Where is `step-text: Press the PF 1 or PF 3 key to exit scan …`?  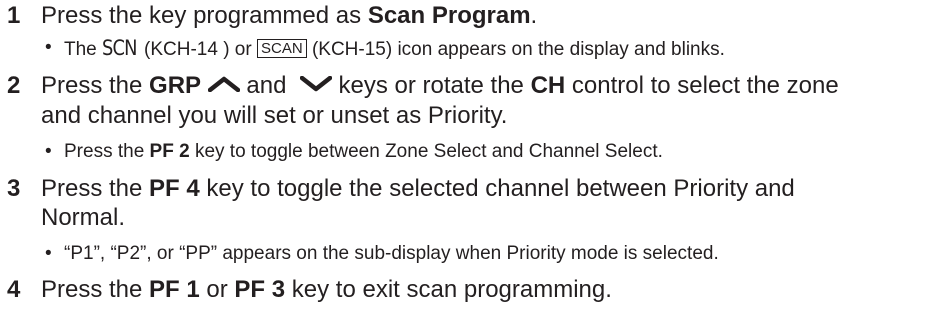
step-text: Press the PF 1 or PF 3 key to exit scan … is located at coordinates (326, 290).